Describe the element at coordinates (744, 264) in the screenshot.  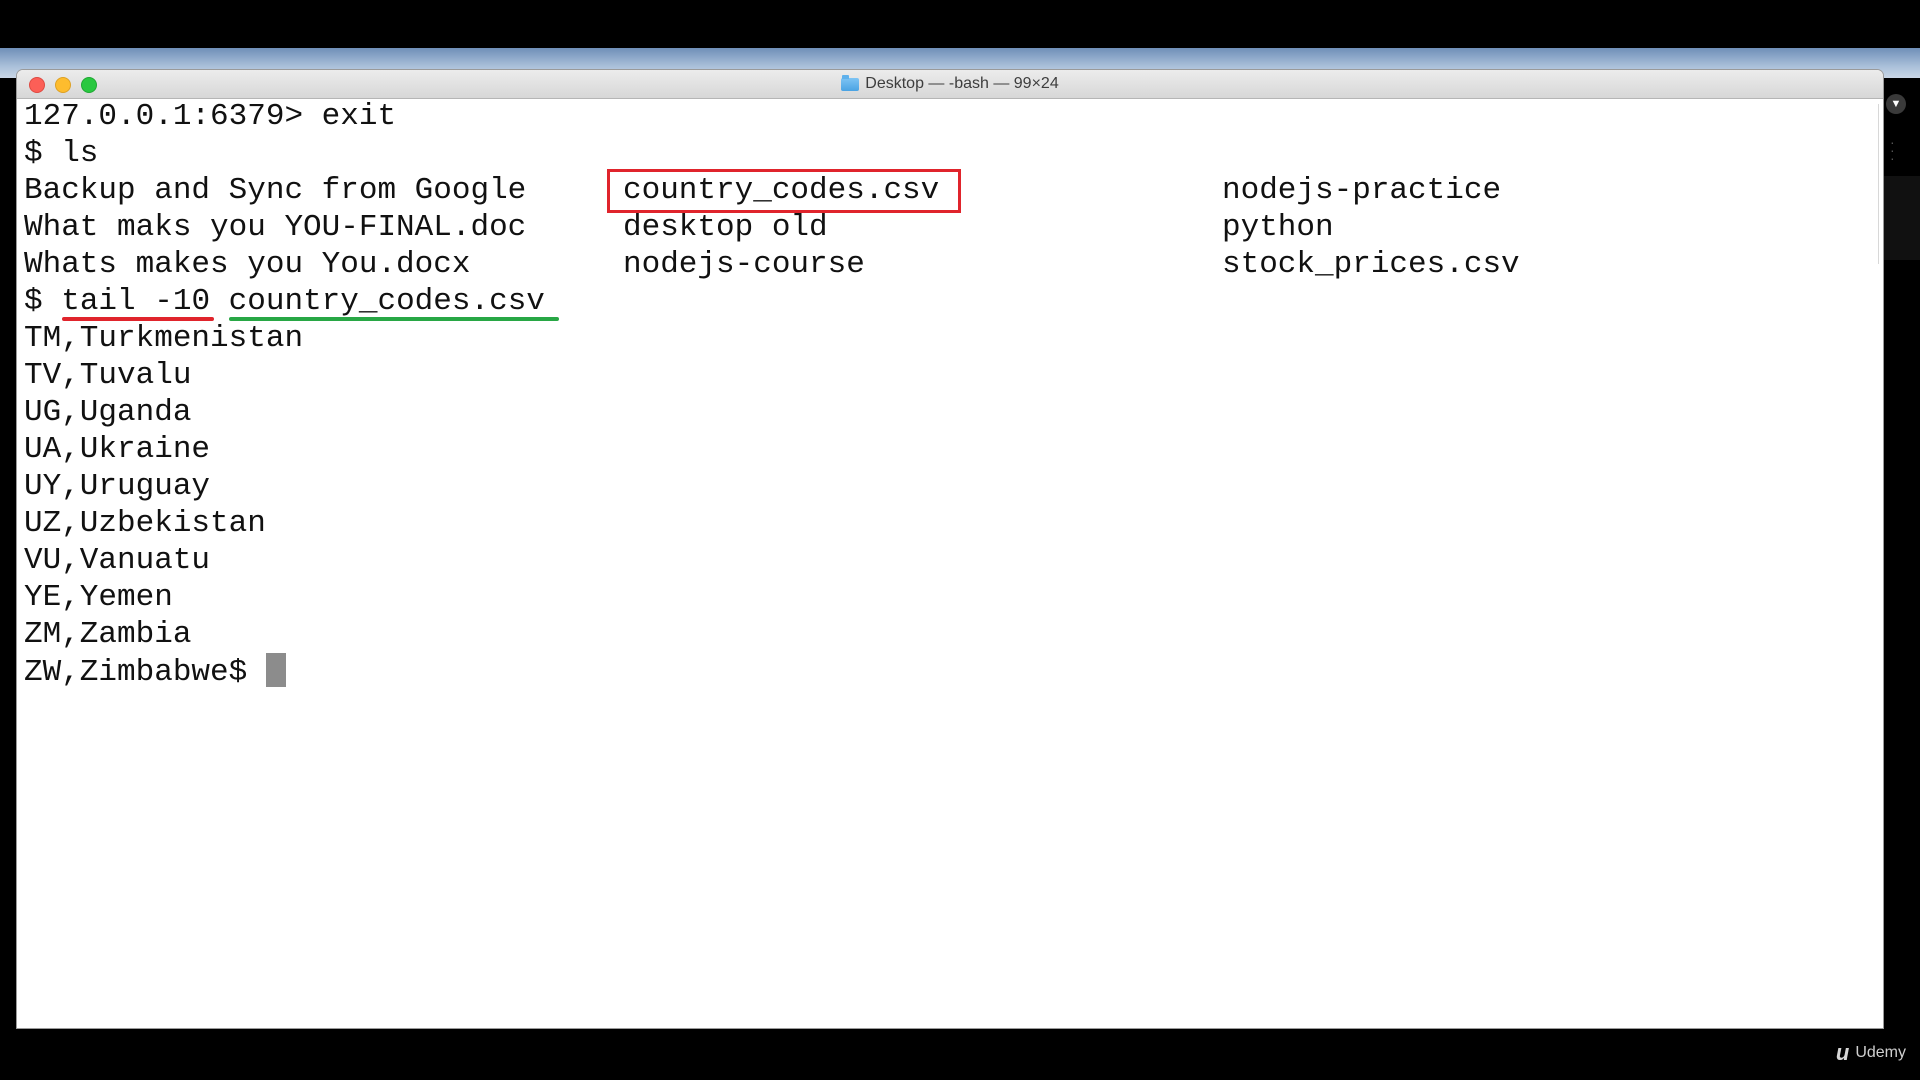
I see `ls-entry: nodejs-course` at that location.